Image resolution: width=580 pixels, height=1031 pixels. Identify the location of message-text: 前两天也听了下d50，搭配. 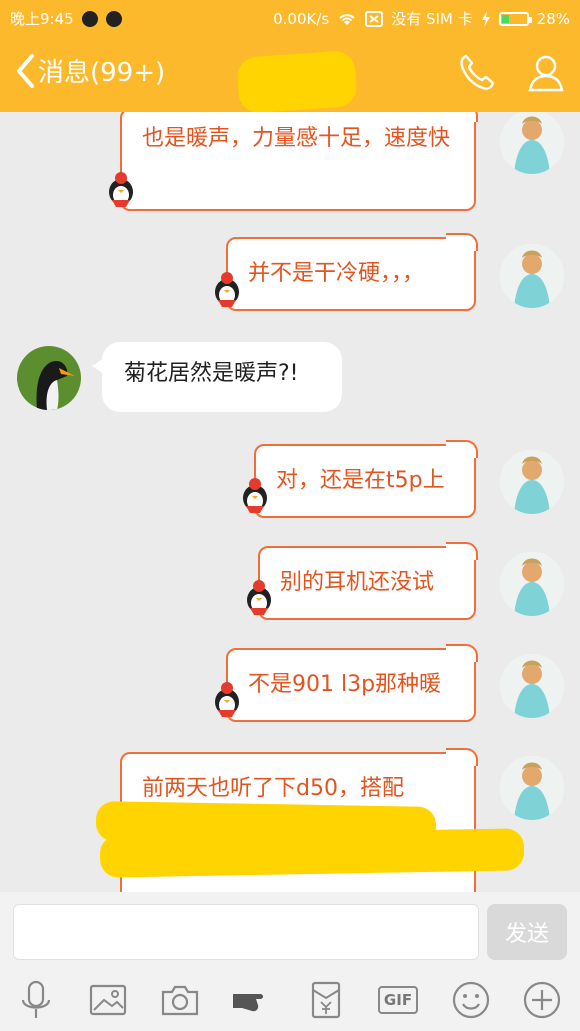
(273, 788).